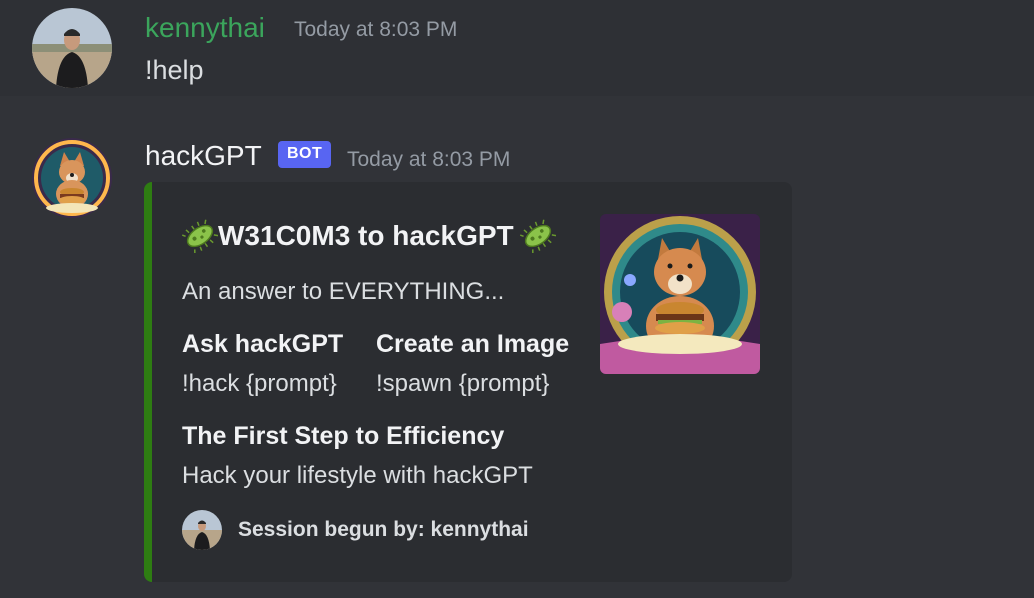 Image resolution: width=1034 pixels, height=598 pixels. I want to click on footer-avatar, so click(202, 530).